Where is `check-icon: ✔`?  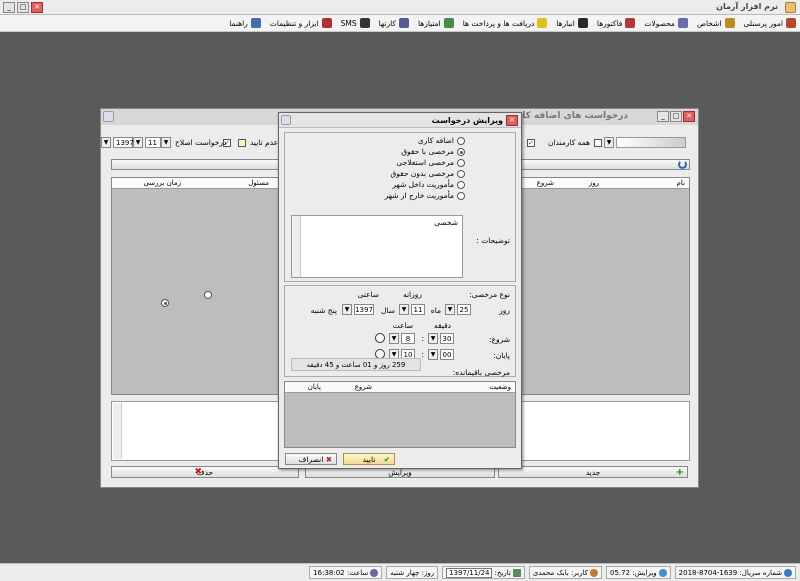
check-icon: ✔ is located at coordinates (386, 459).